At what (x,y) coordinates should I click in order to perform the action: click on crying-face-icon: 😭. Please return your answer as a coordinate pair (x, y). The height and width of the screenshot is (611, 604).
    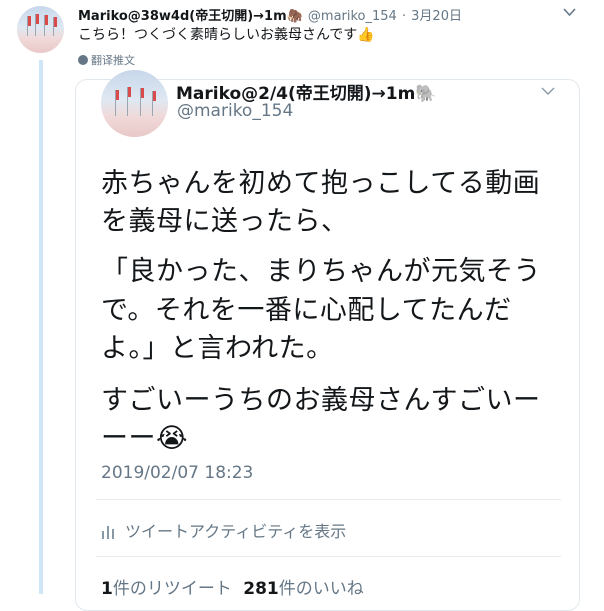
    Looking at the image, I should click on (172, 438).